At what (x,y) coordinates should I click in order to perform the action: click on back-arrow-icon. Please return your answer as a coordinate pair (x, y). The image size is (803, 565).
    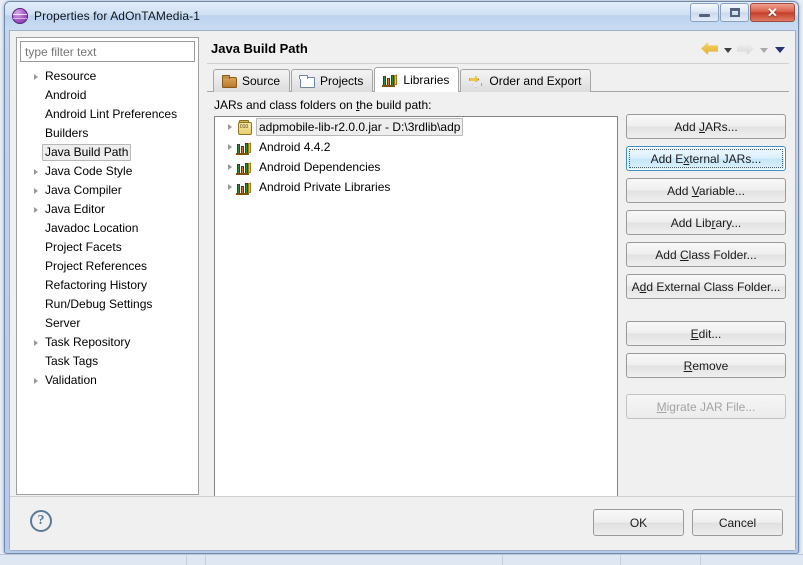
    Looking at the image, I should click on (709, 48).